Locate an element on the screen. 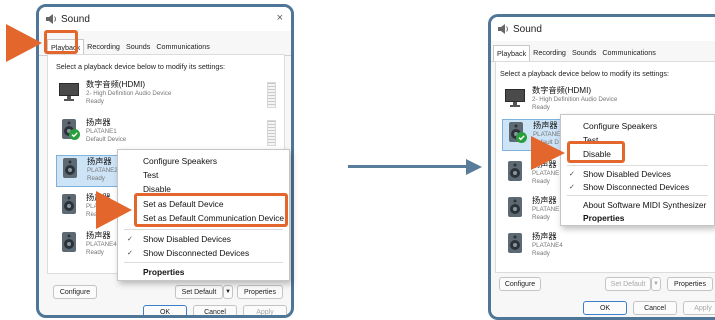 The image size is (715, 320). menu-item-test: Test is located at coordinates (216, 175).